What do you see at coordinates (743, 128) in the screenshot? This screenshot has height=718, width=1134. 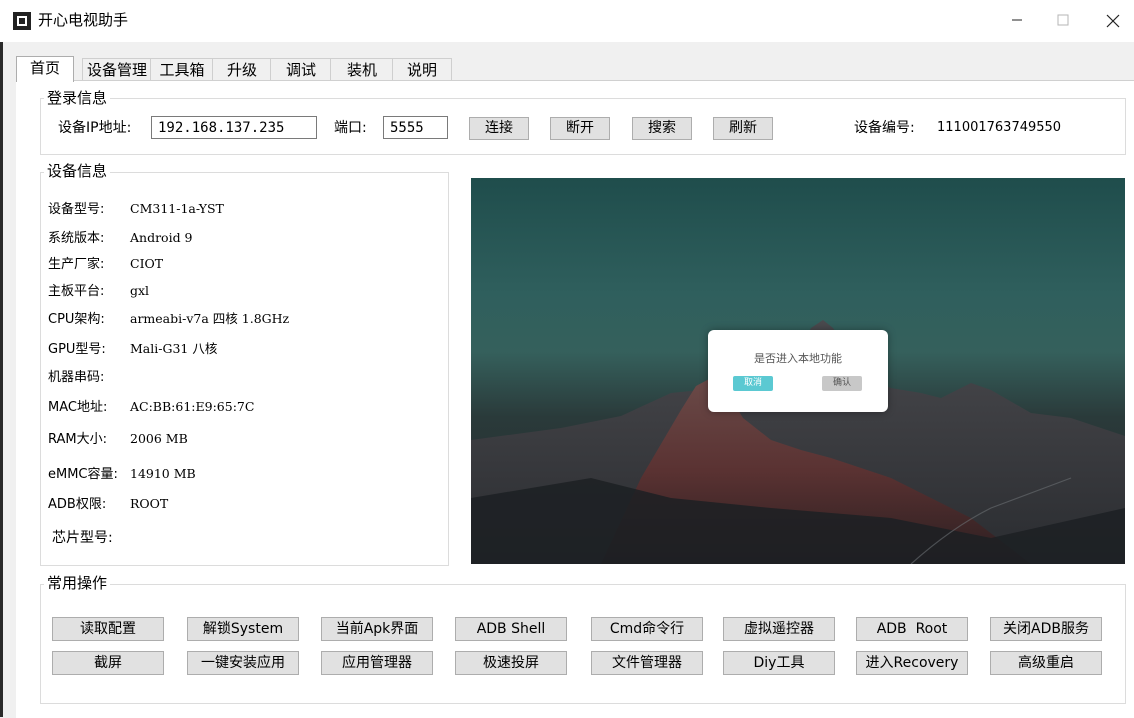 I see `refresh-button: 刷新` at bounding box center [743, 128].